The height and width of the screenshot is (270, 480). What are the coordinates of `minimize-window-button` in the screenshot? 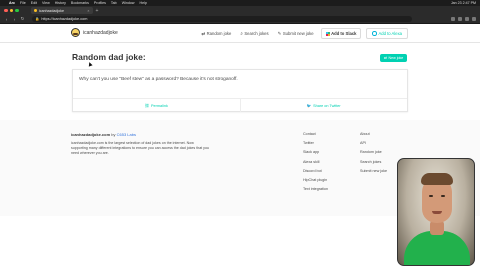 It's located at (11, 10).